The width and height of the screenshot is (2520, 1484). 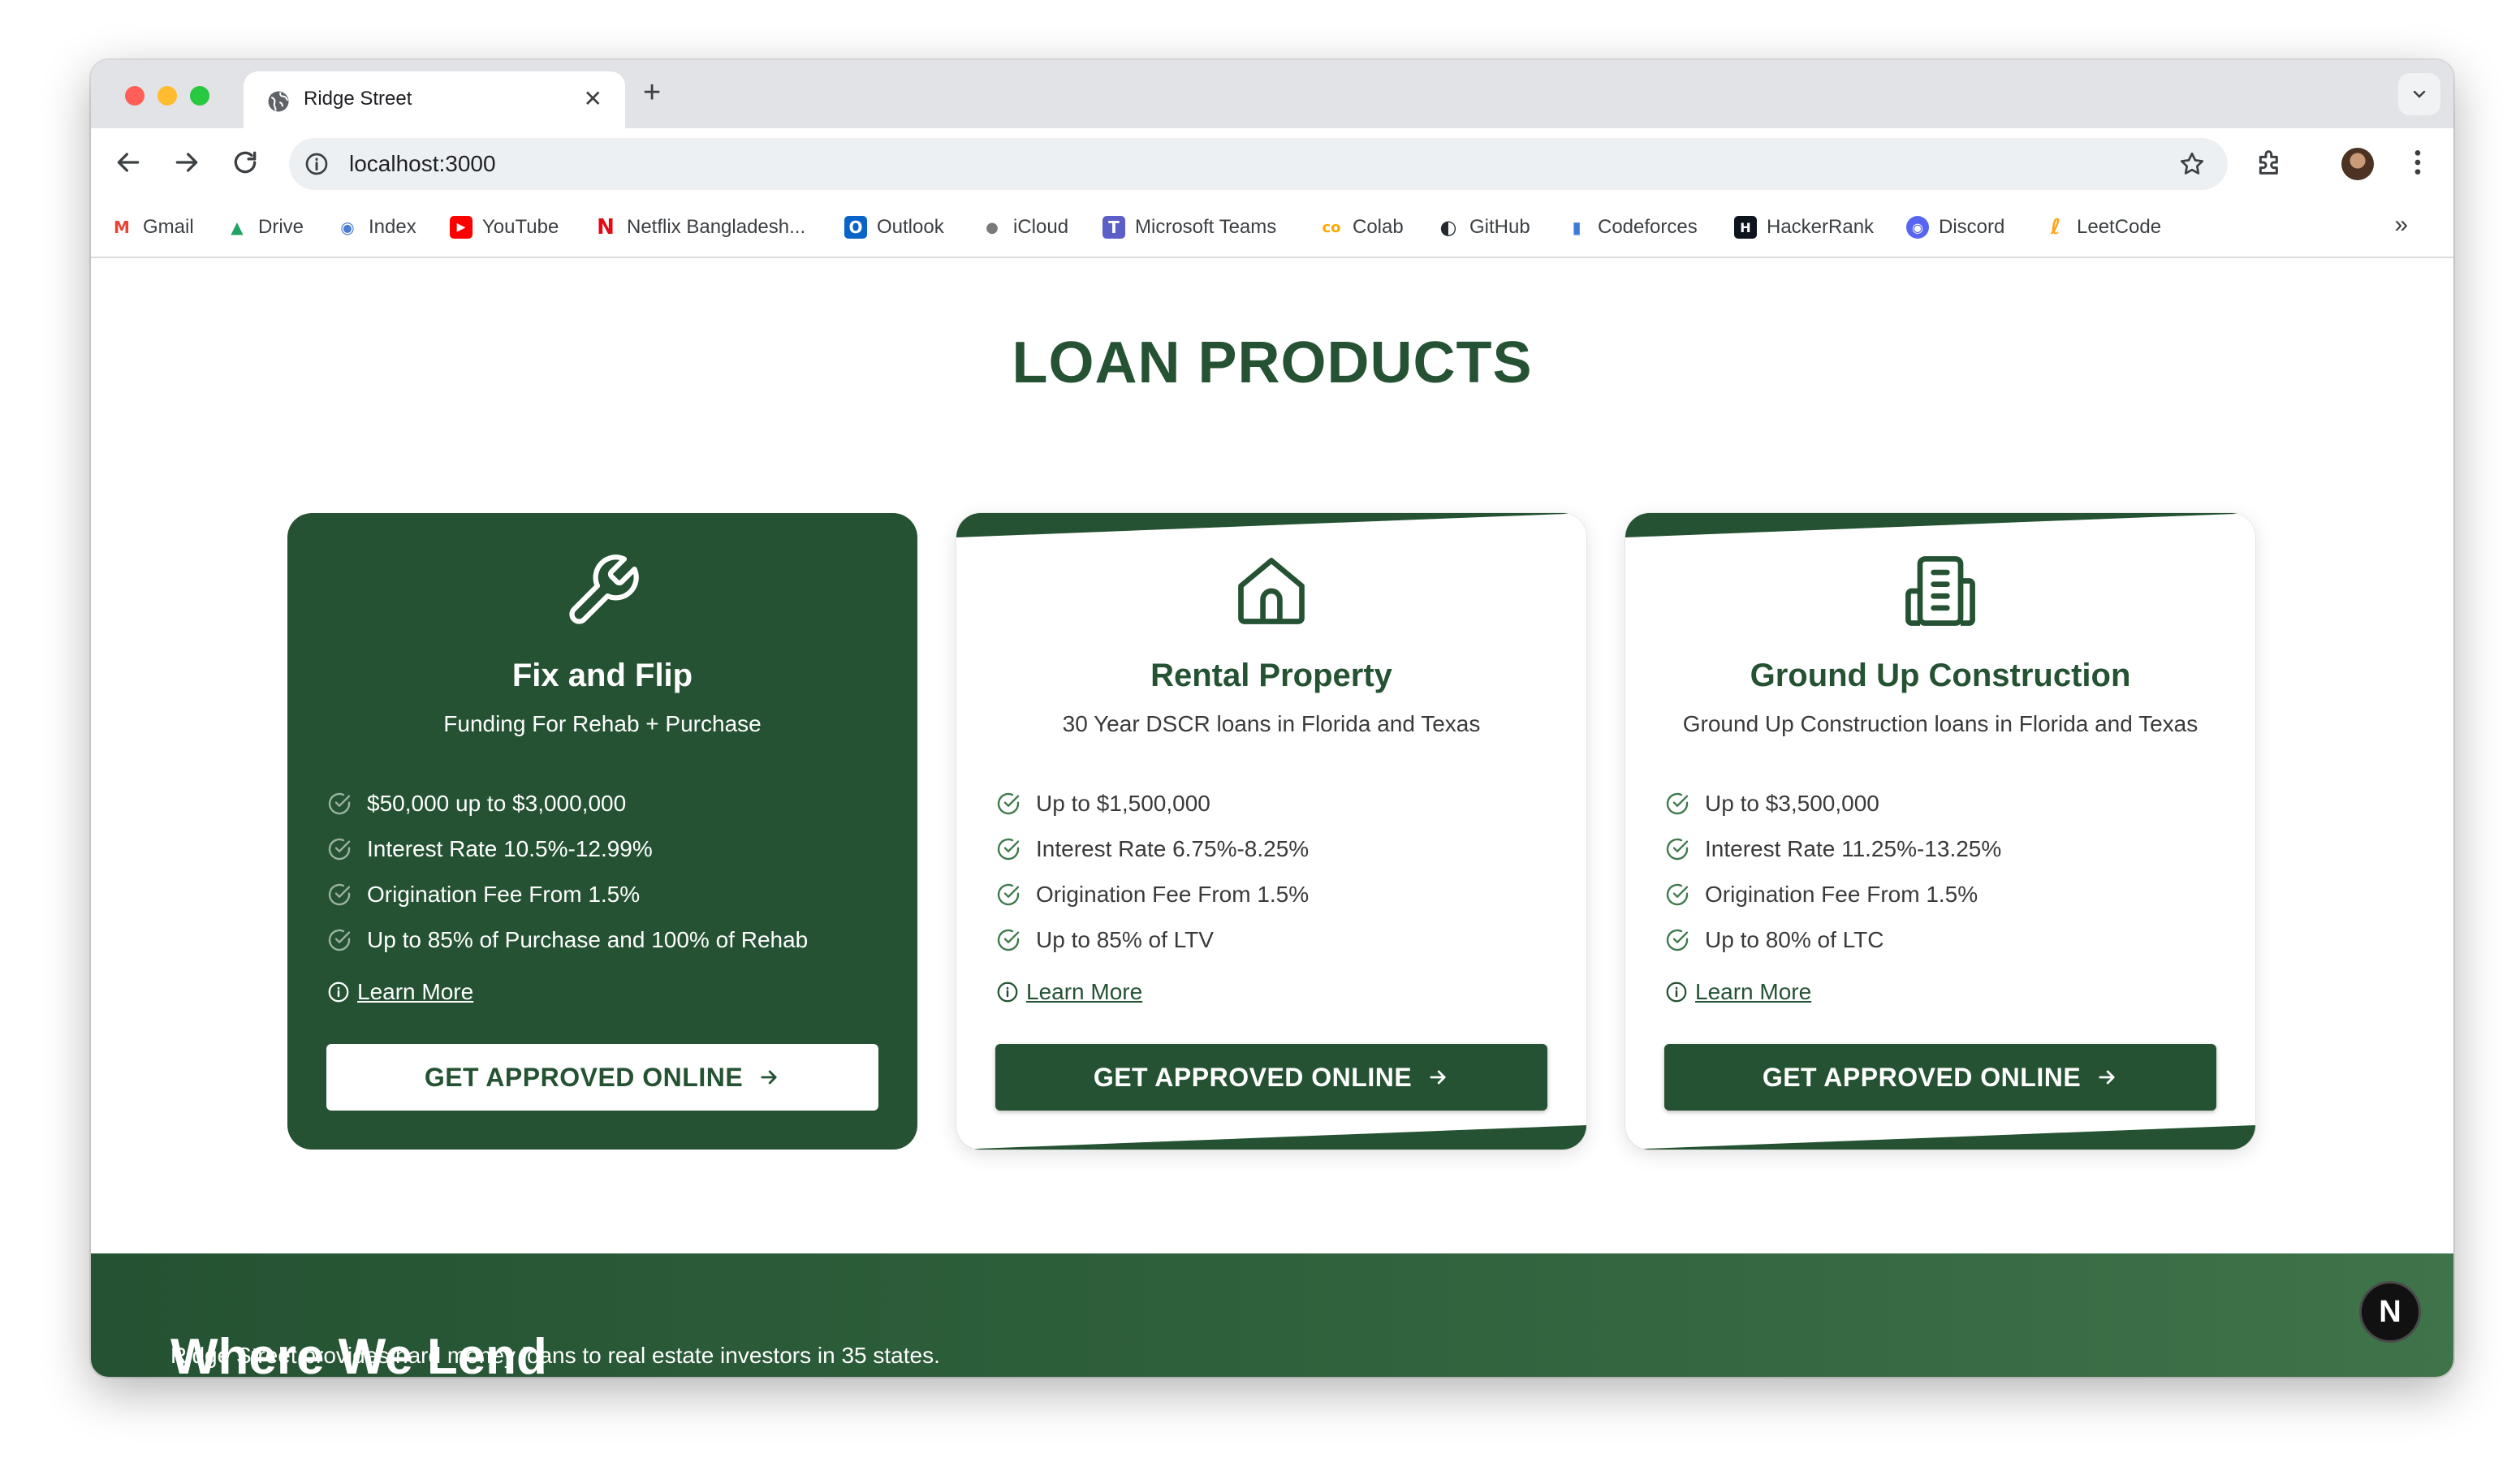 I want to click on new-tab-button: +, so click(x=652, y=92).